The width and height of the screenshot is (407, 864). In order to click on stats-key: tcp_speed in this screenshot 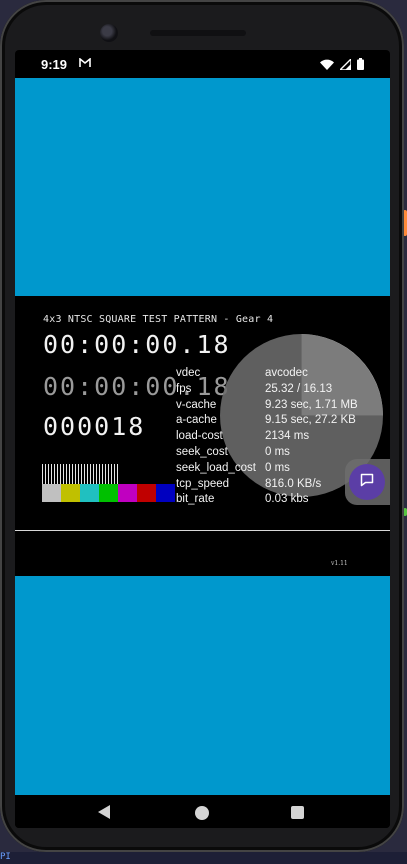, I will do `click(203, 483)`.